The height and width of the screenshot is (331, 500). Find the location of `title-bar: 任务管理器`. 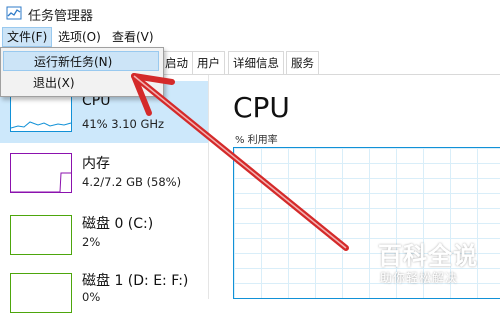

title-bar: 任务管理器 is located at coordinates (250, 13).